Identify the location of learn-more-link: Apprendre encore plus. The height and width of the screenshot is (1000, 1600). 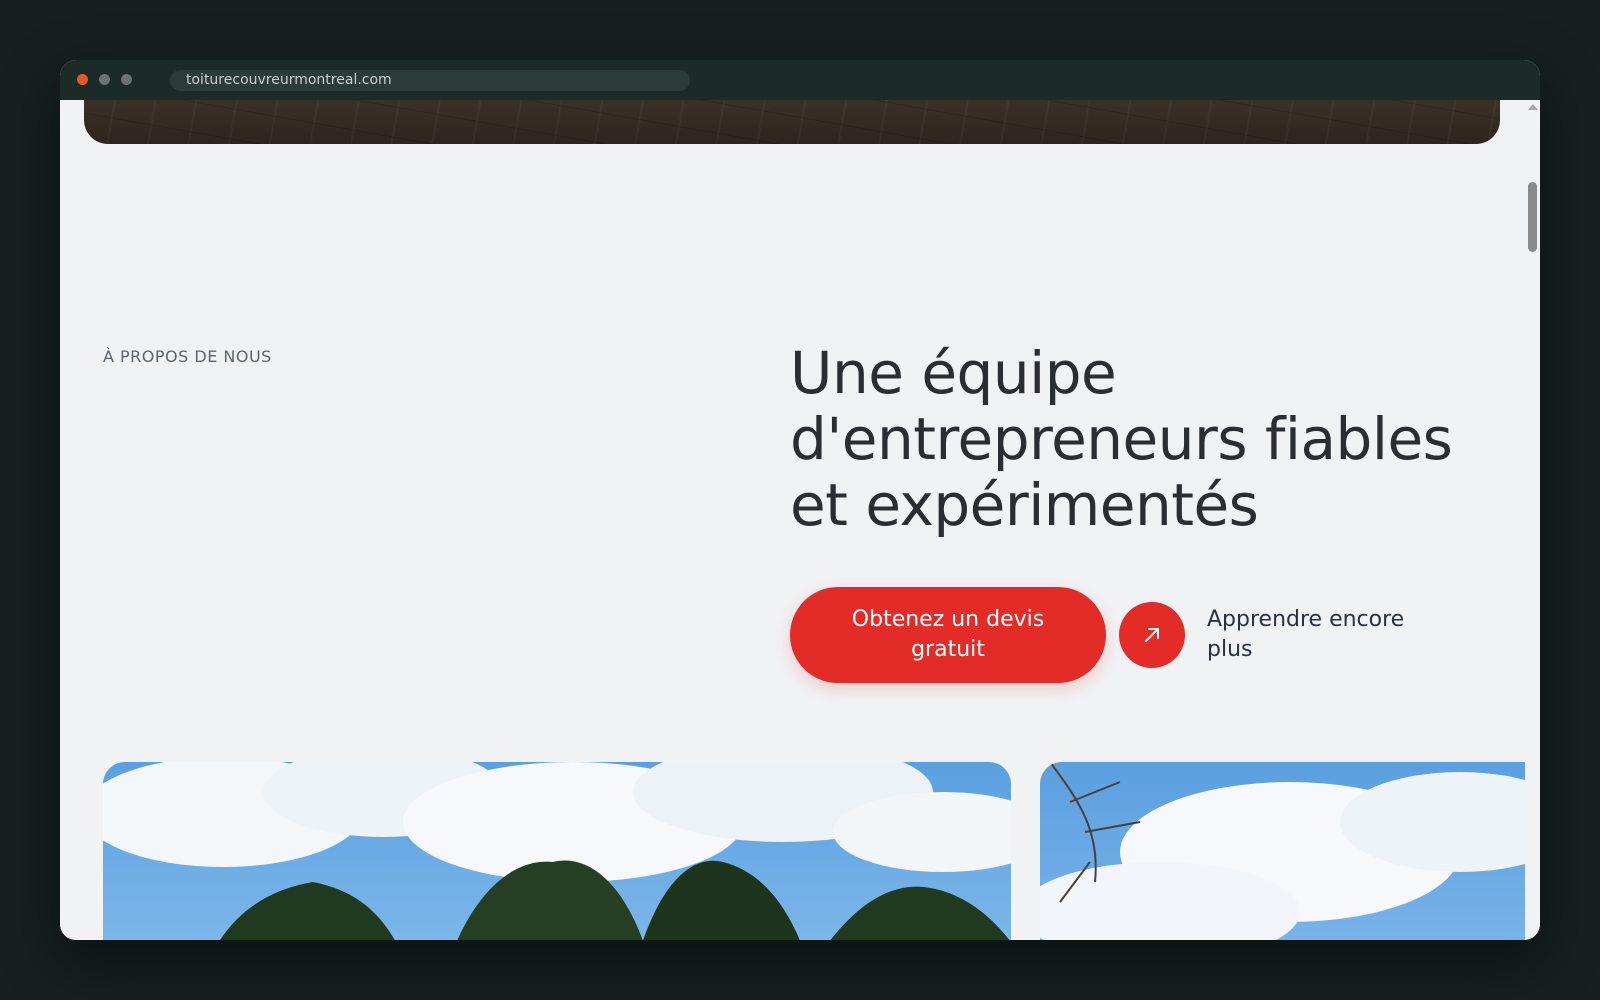
(1278, 635).